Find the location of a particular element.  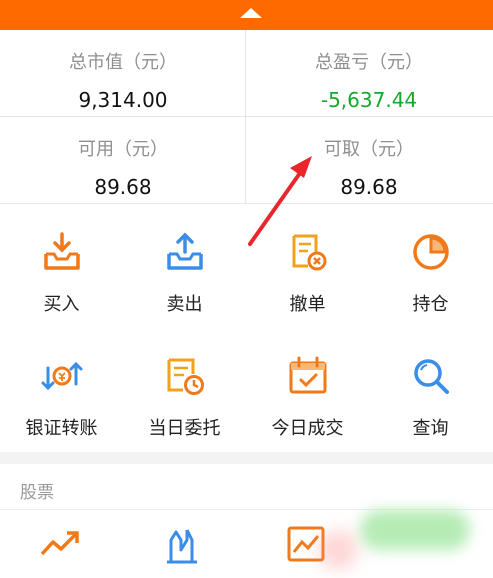

top-bar is located at coordinates (246, 15).